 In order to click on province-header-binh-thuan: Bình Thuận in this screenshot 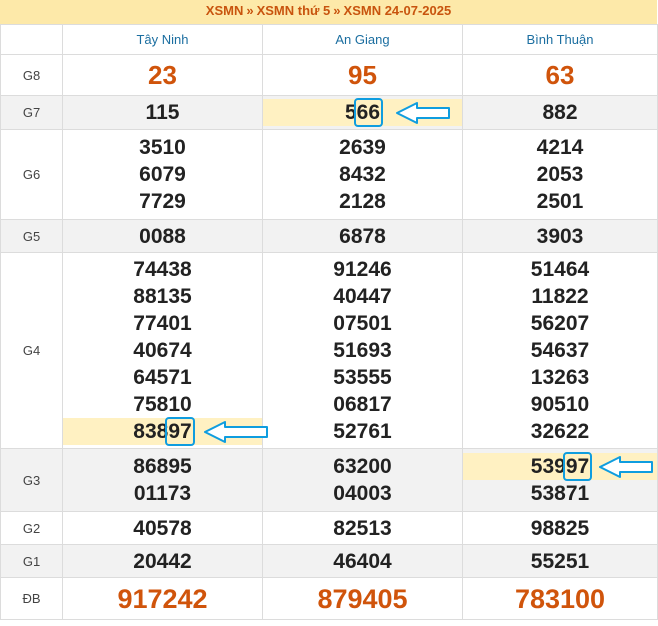, I will do `click(560, 39)`.